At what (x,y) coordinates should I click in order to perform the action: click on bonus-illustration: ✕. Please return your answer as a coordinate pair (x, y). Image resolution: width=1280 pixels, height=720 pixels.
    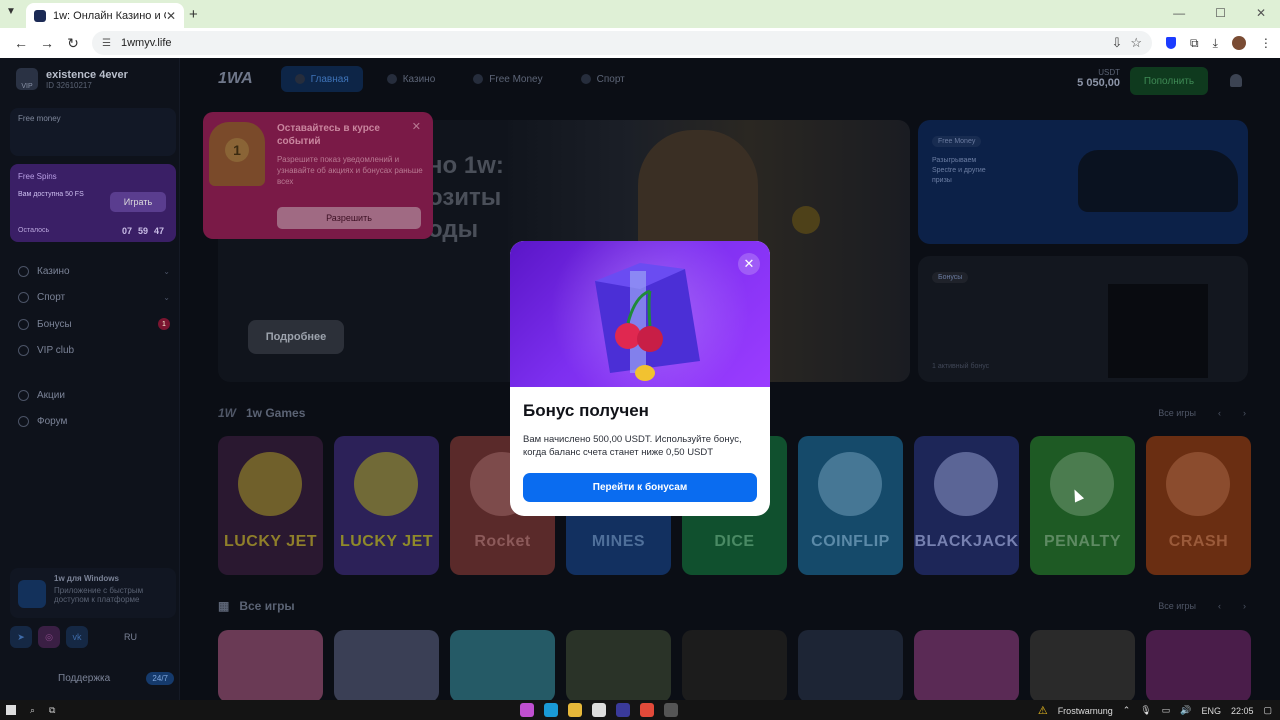
    Looking at the image, I should click on (640, 326).